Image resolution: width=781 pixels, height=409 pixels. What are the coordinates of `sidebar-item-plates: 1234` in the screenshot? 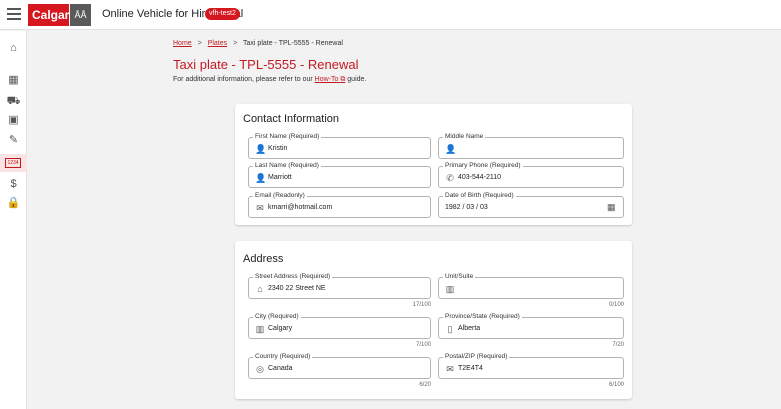 It's located at (13, 163).